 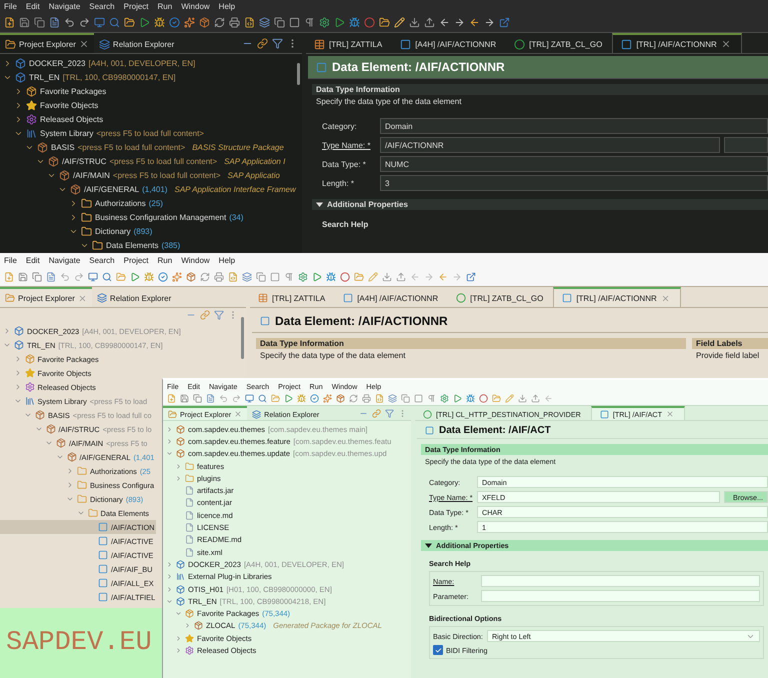 I want to click on tree-item: System Library <press F5 to load full content>, so click(x=102, y=133).